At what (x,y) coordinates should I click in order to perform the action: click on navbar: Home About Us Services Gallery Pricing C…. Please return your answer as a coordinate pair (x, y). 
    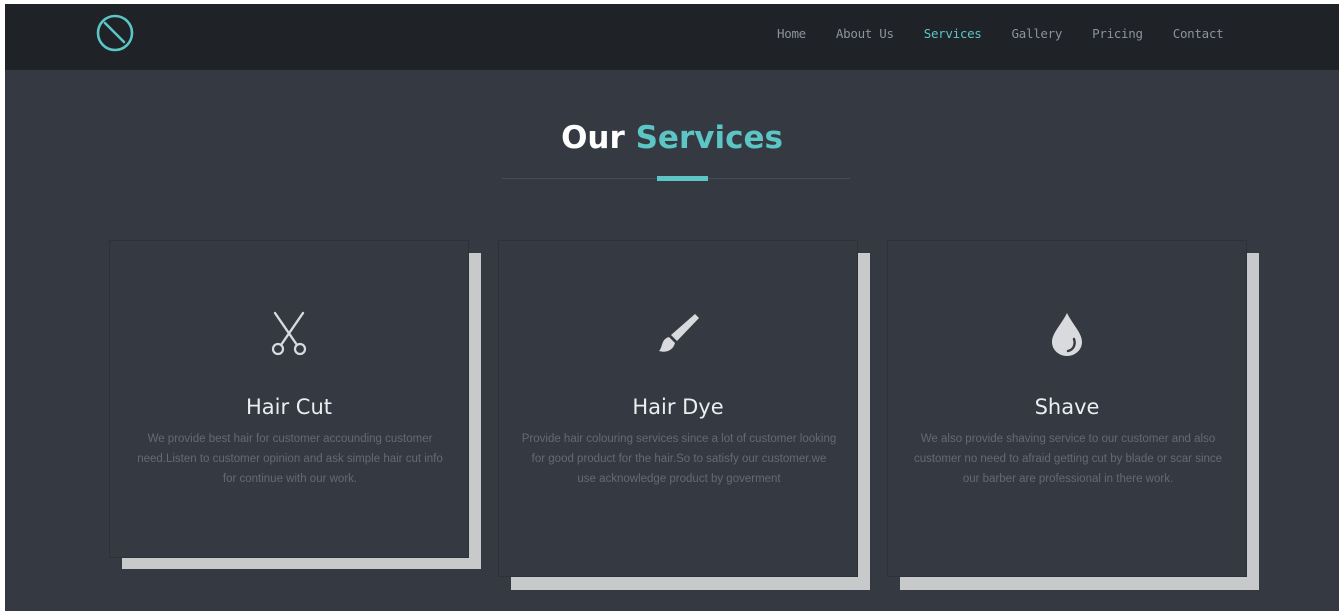
    Looking at the image, I should click on (672, 37).